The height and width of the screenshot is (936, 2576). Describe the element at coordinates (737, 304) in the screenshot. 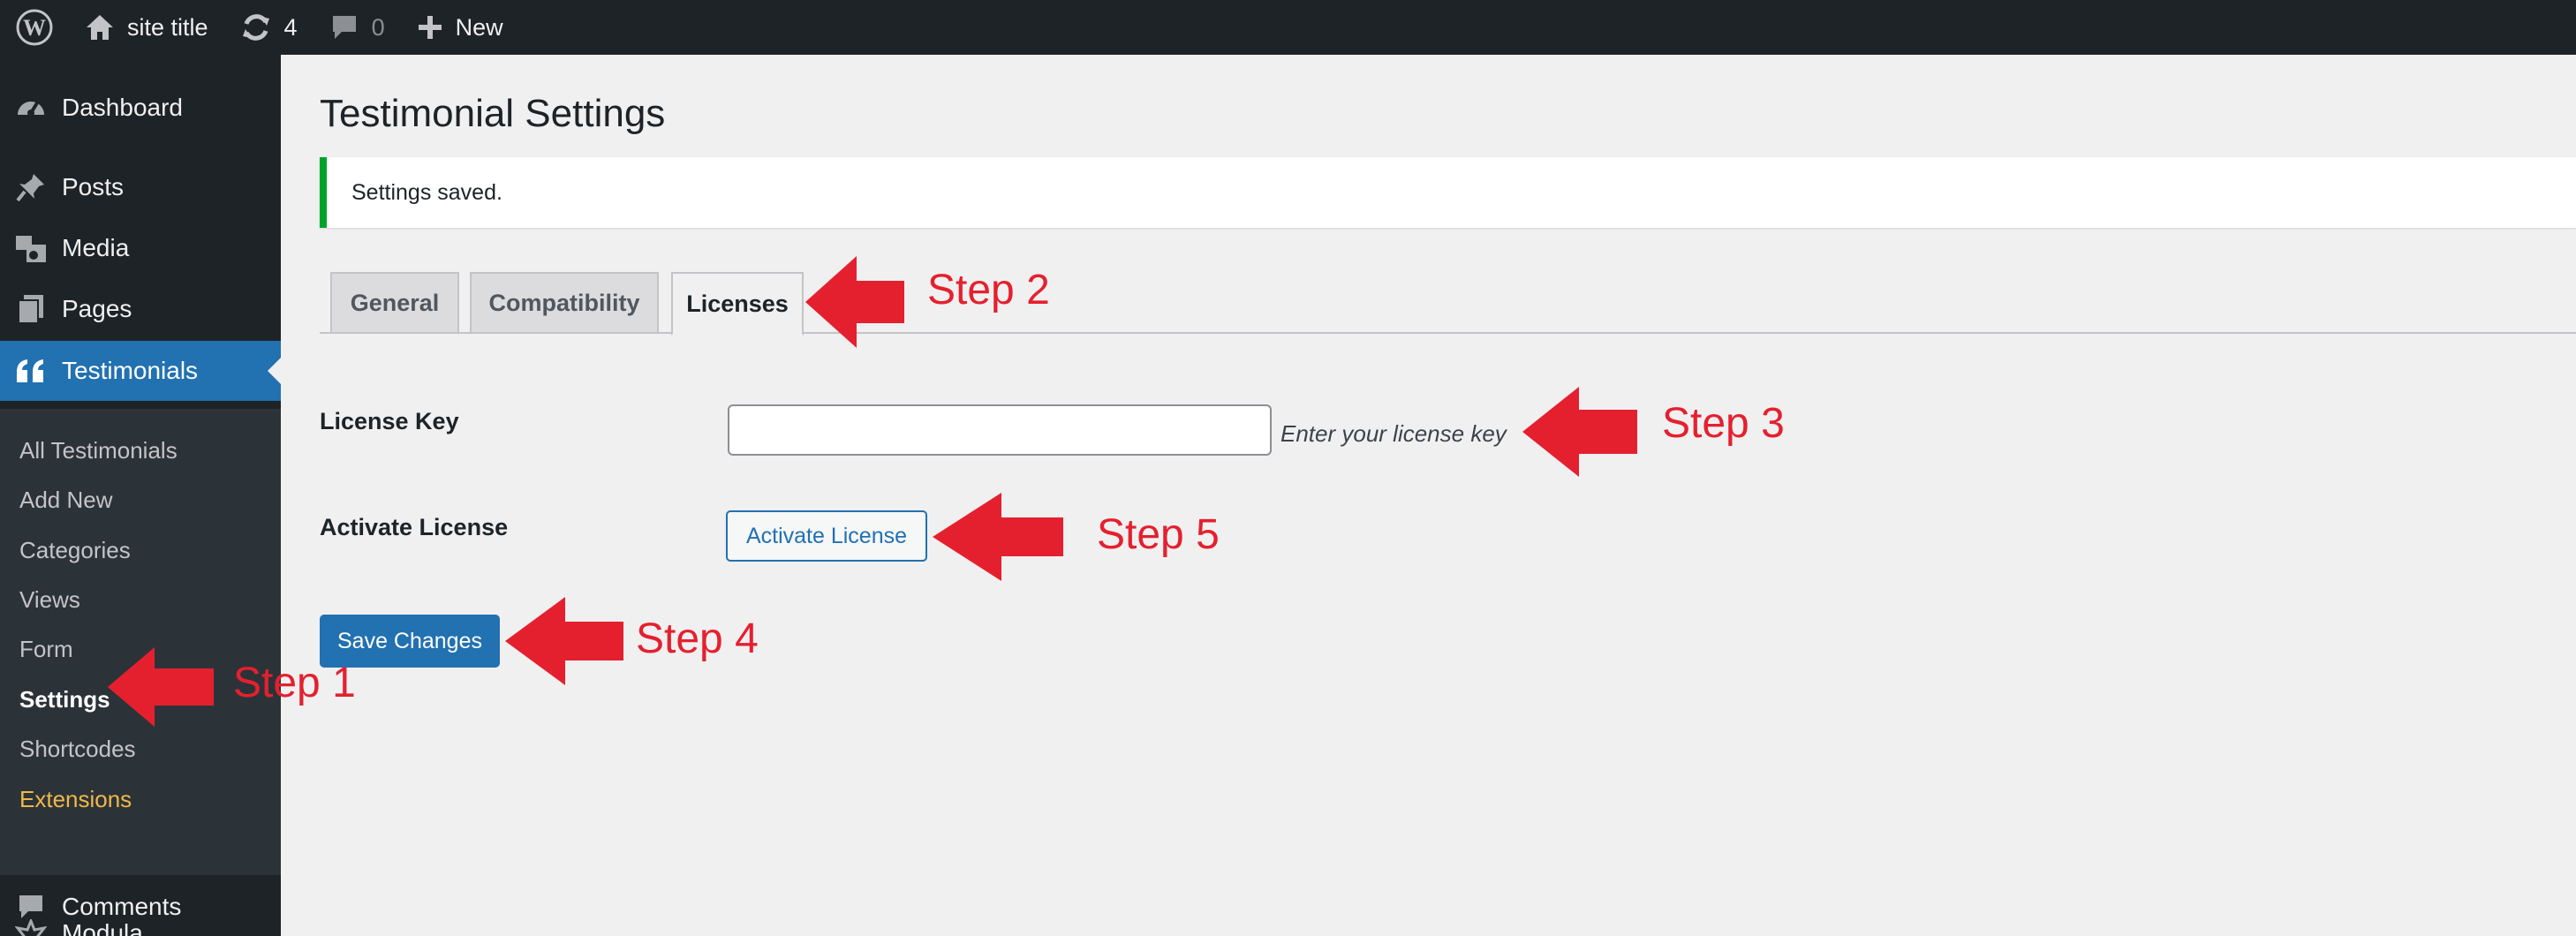

I see `tab-licenses: Licenses` at that location.